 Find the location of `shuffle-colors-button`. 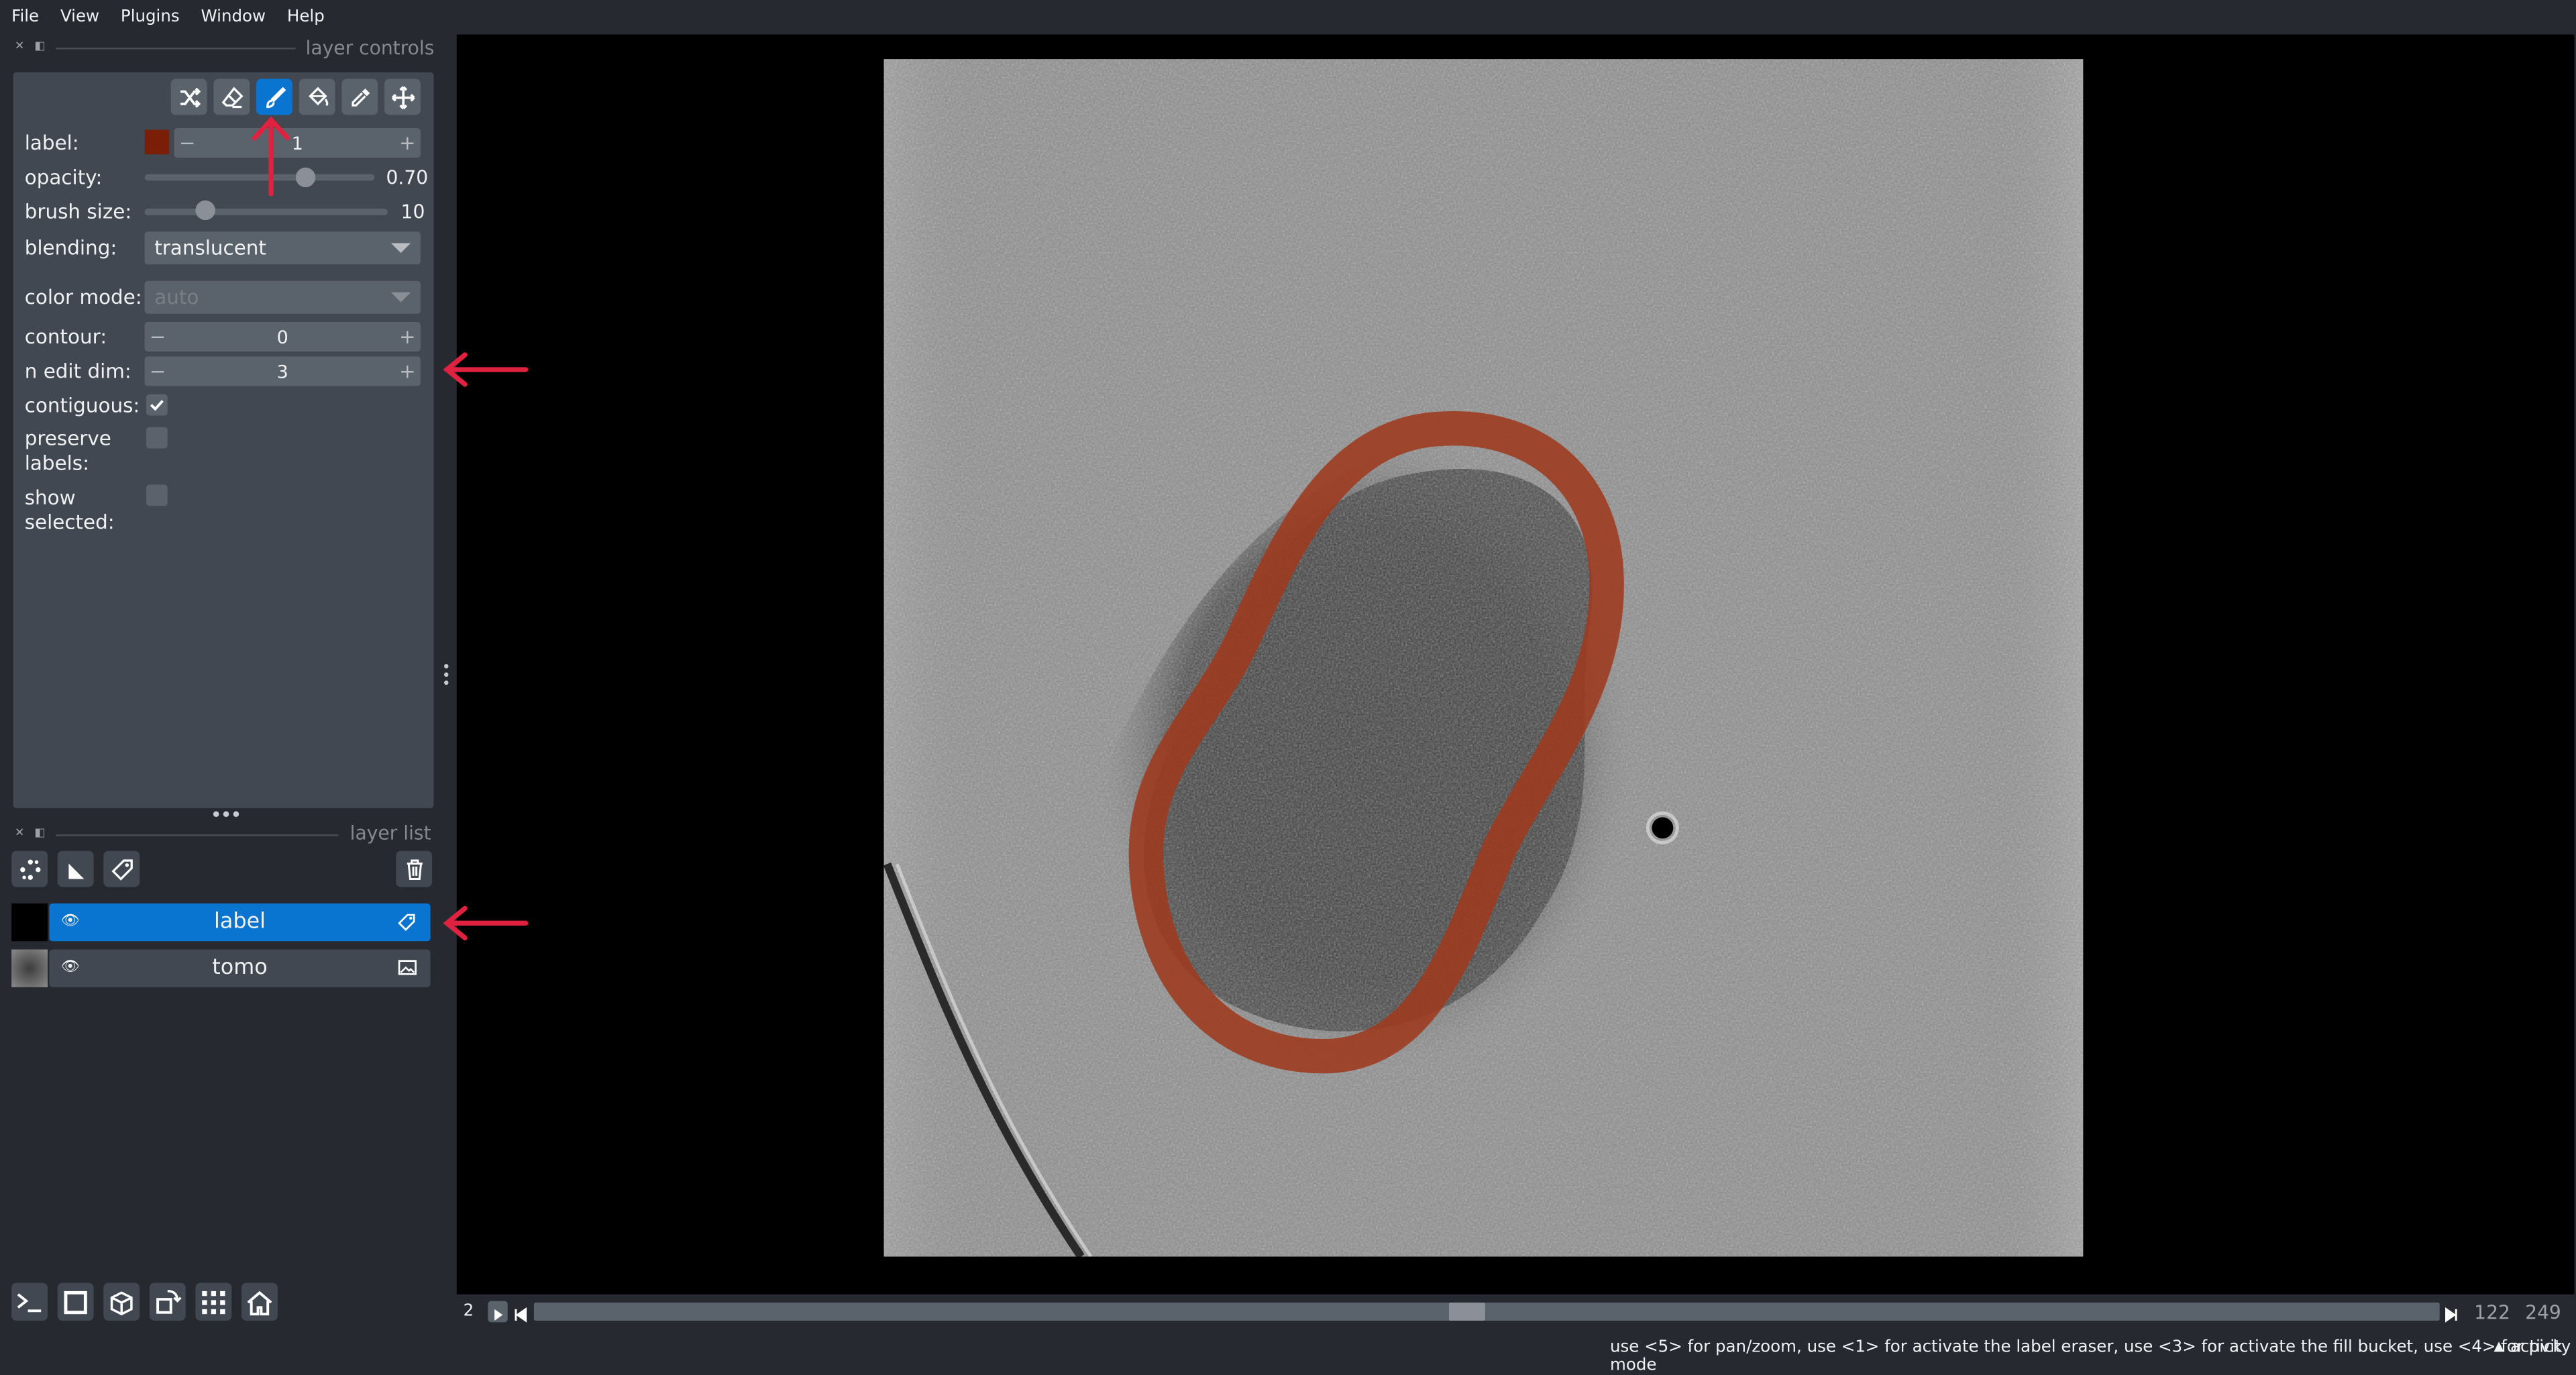

shuffle-colors-button is located at coordinates (188, 97).